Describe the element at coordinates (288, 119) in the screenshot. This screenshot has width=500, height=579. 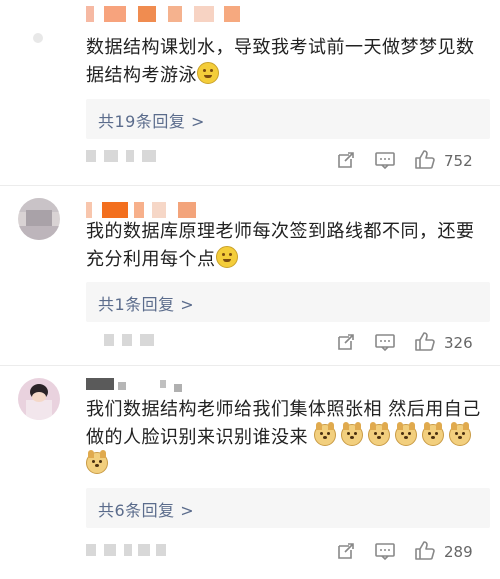
I see `reply-preview: 共19条回复 >` at that location.